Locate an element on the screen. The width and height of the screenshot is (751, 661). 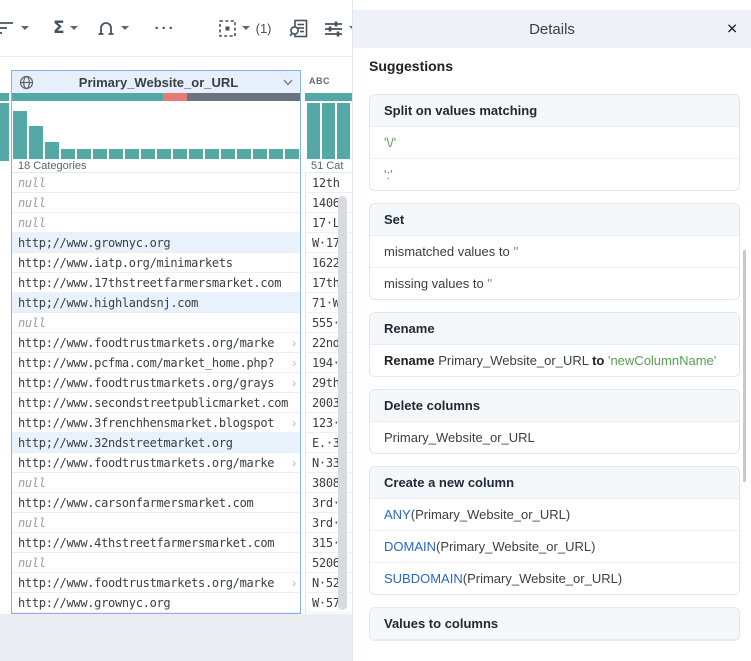
table-cell: http;//www.highlandsnj.com › is located at coordinates (156, 303).